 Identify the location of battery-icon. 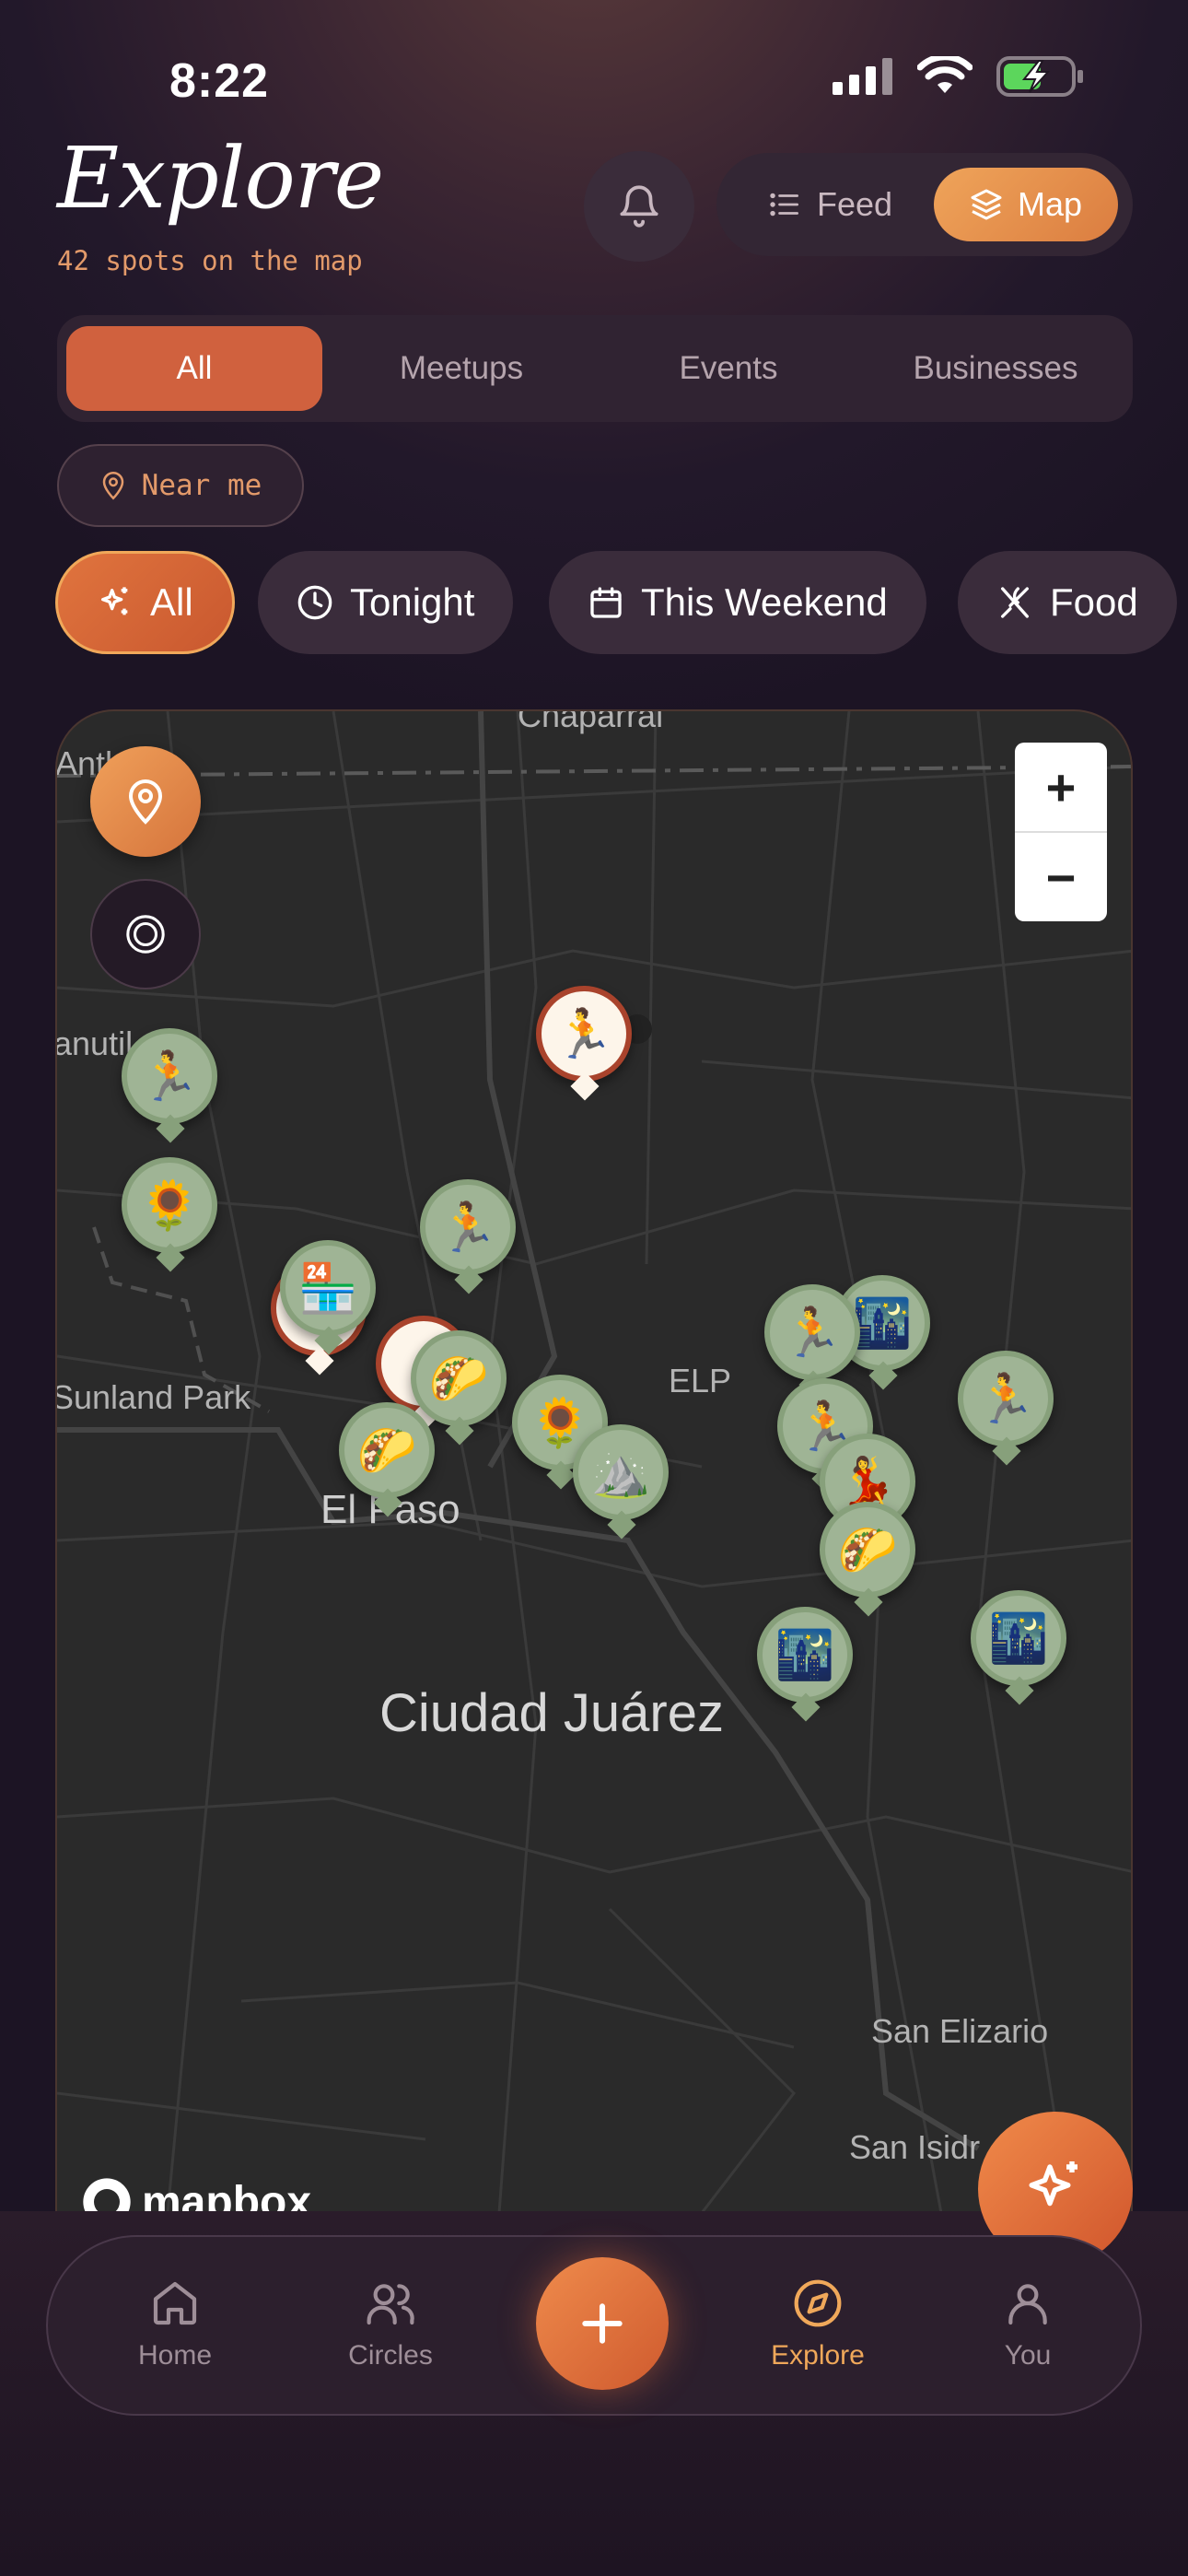
(1039, 76).